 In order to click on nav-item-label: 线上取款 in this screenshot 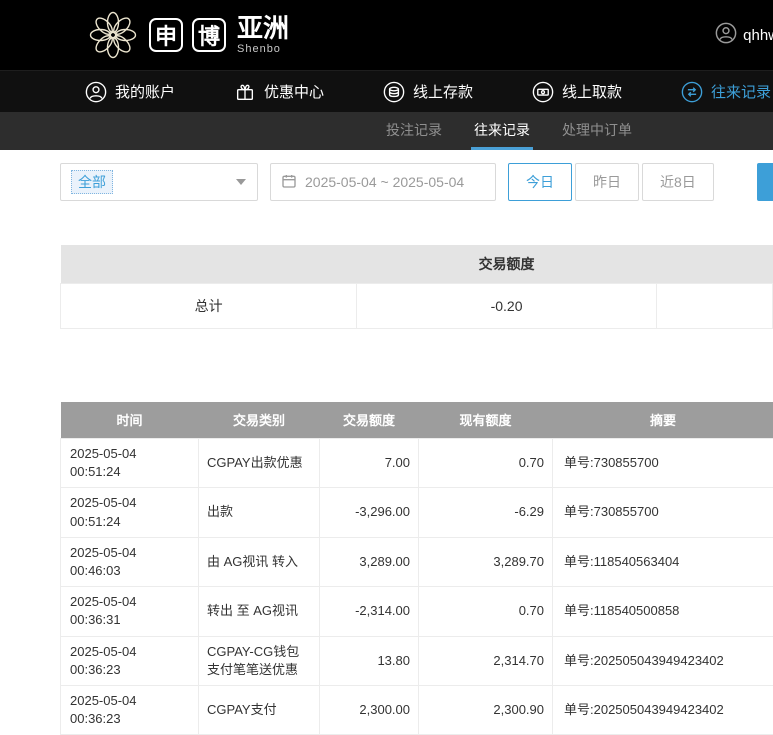, I will do `click(592, 91)`.